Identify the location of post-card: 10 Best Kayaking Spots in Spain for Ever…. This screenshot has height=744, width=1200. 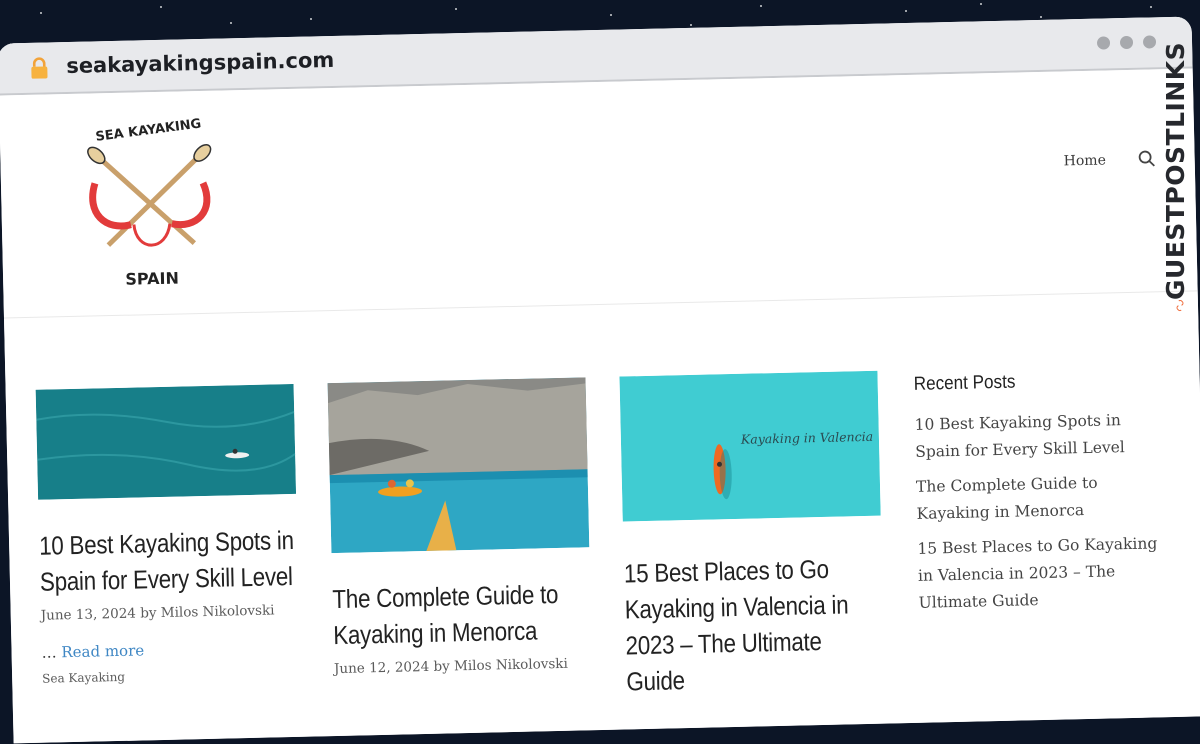
(168, 534).